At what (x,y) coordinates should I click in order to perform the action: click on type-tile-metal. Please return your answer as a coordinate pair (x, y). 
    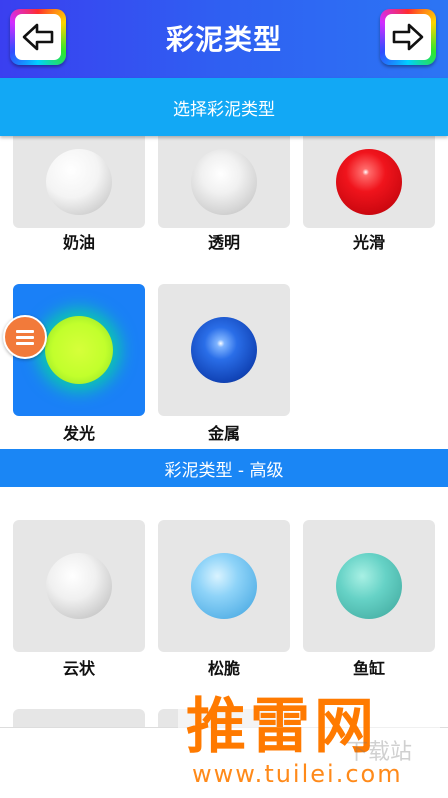
    Looking at the image, I should click on (224, 350).